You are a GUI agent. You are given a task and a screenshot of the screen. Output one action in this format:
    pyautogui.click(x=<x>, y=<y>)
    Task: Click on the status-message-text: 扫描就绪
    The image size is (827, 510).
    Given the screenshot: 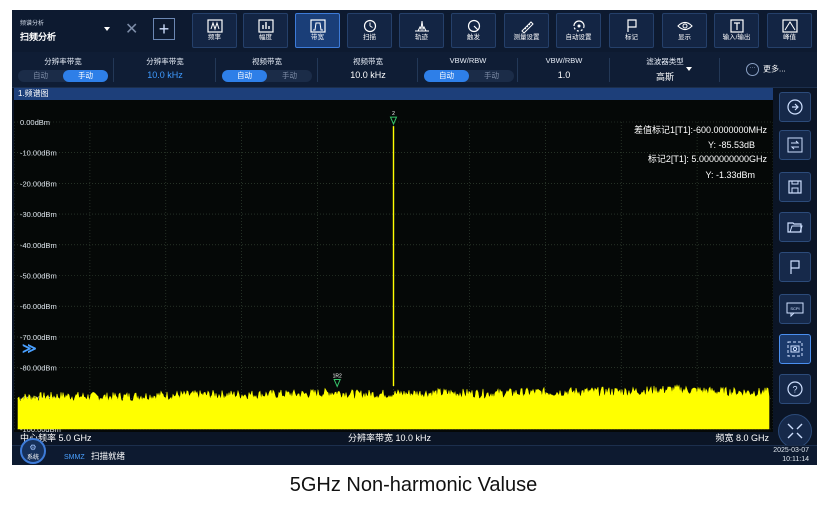 What is the action you would take?
    pyautogui.click(x=107, y=456)
    